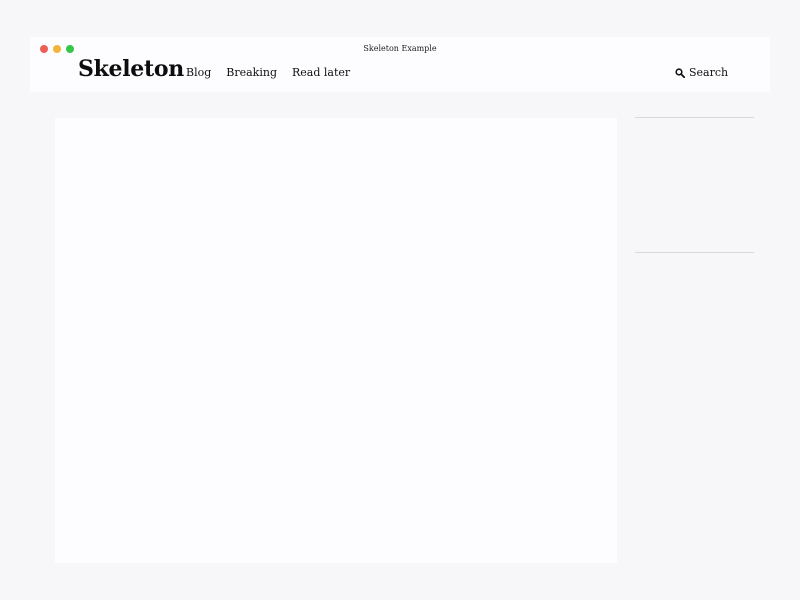  I want to click on search-button: Search, so click(701, 72).